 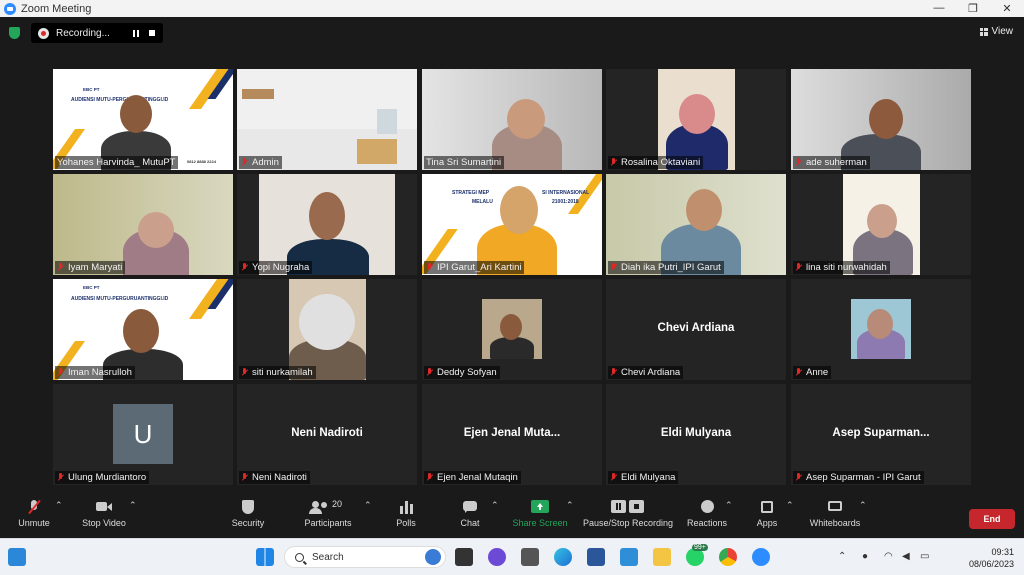 I want to click on apps-button: Apps, so click(x=767, y=514).